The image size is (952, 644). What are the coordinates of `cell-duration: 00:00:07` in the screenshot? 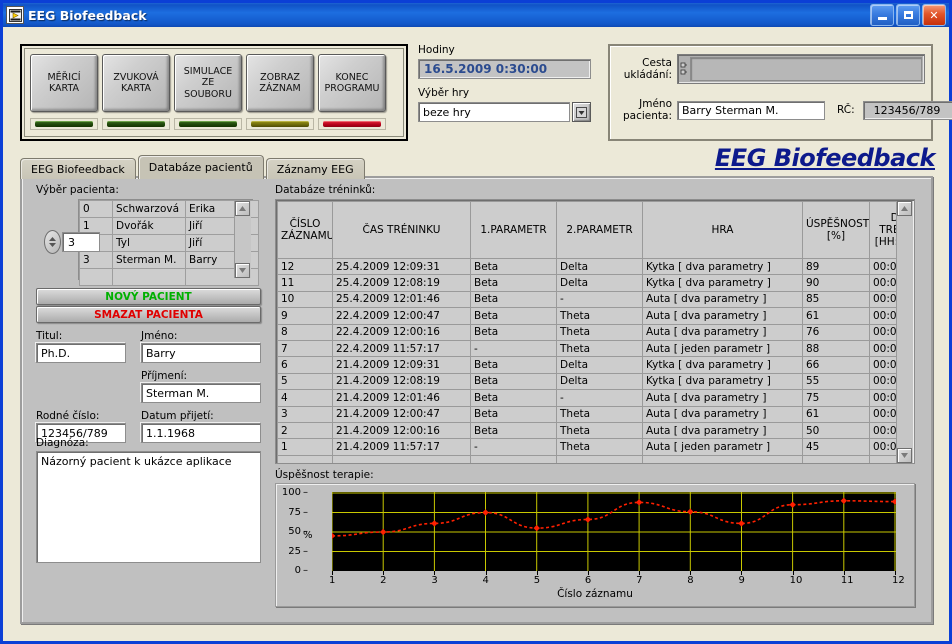 It's located at (883, 447).